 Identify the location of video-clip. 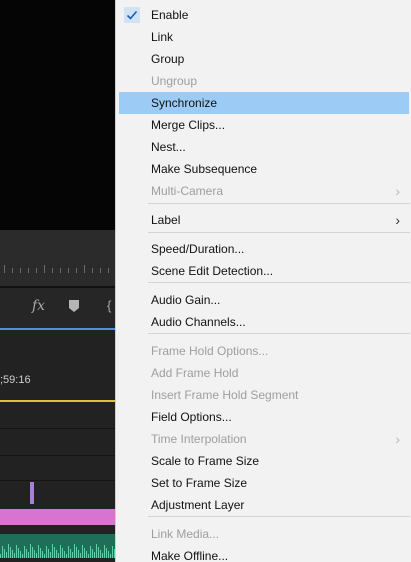
(58, 517).